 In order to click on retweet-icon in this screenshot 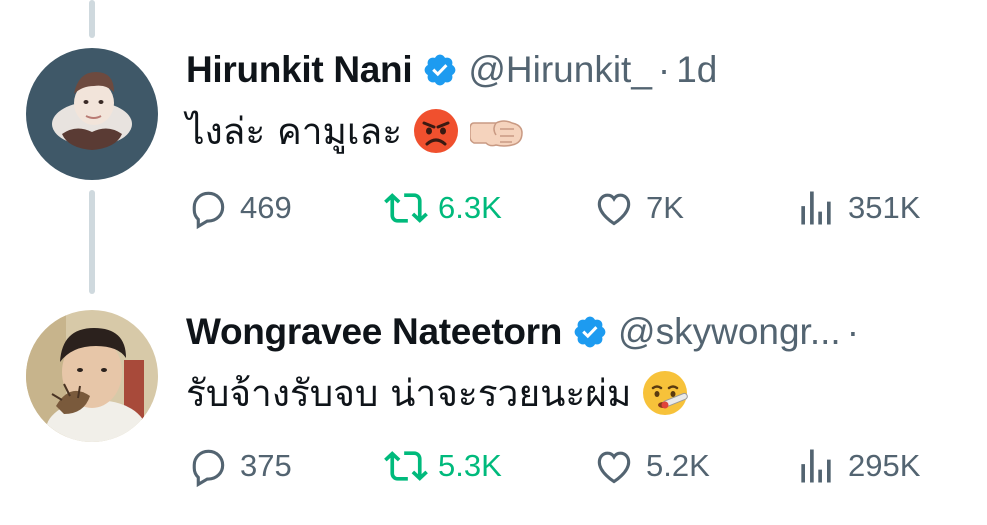, I will do `click(406, 466)`.